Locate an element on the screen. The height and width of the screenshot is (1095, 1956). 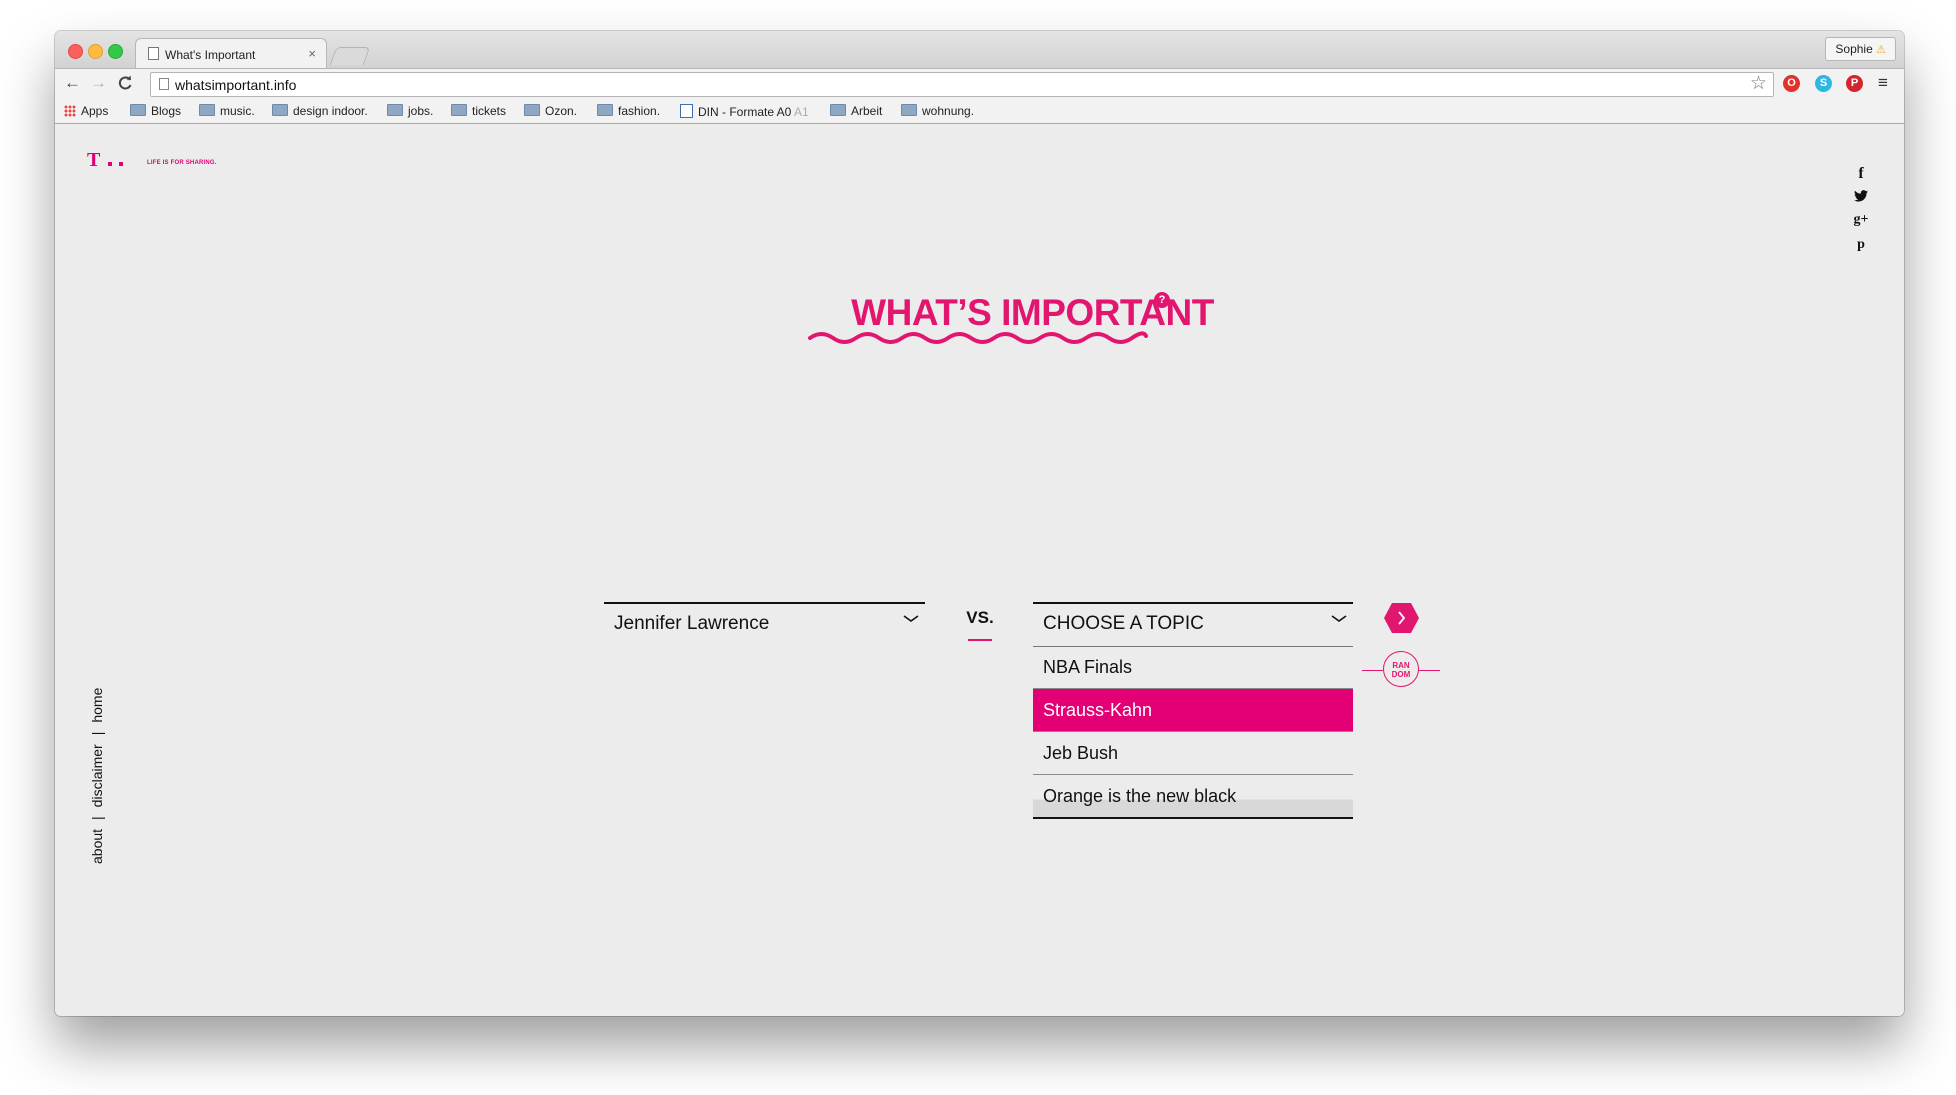
left-topic-select: Jennifer Lawrence is located at coordinates (764, 621).